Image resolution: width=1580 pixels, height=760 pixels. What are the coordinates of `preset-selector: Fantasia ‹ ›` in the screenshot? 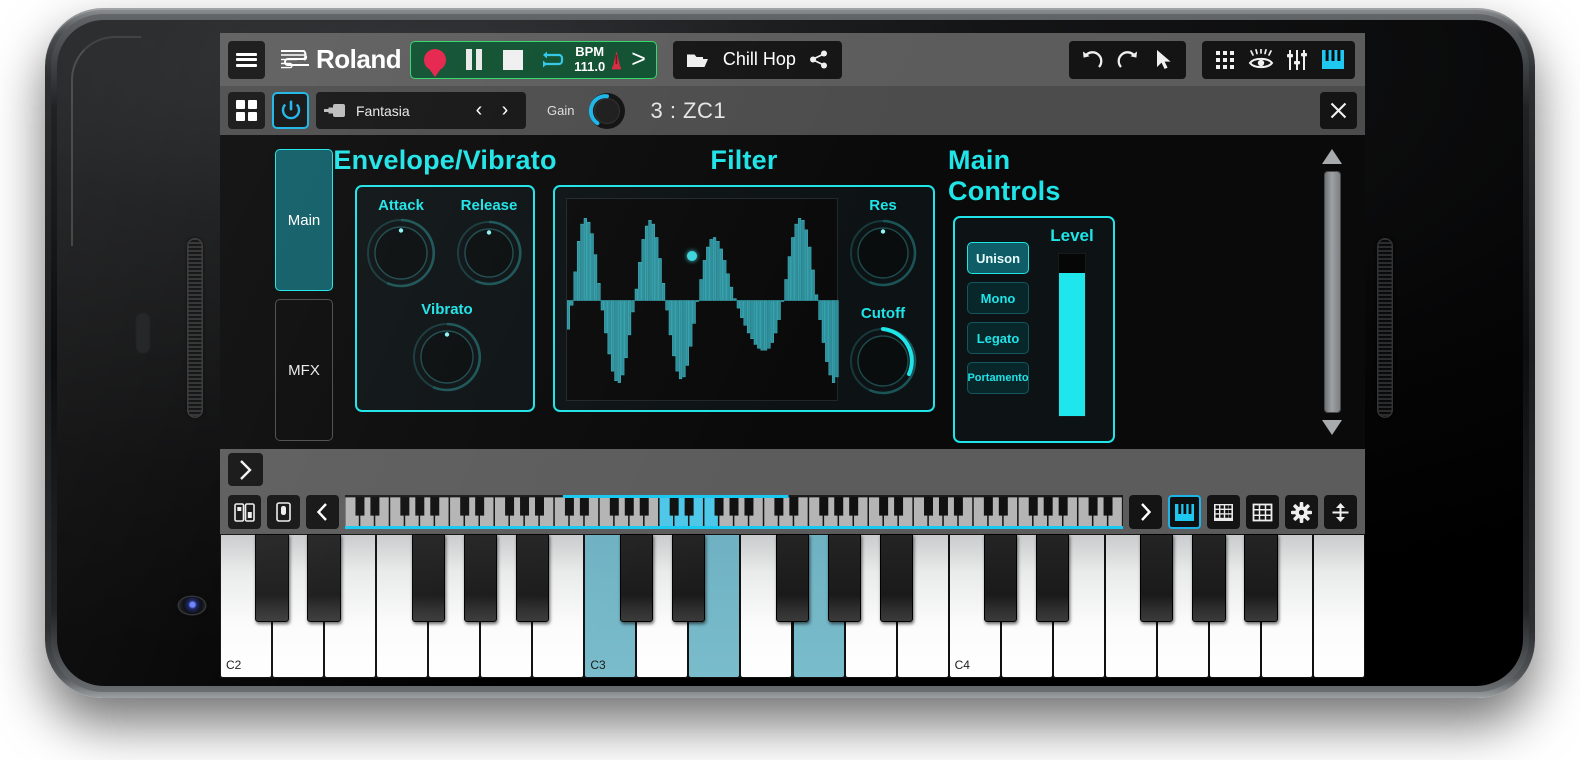 It's located at (421, 110).